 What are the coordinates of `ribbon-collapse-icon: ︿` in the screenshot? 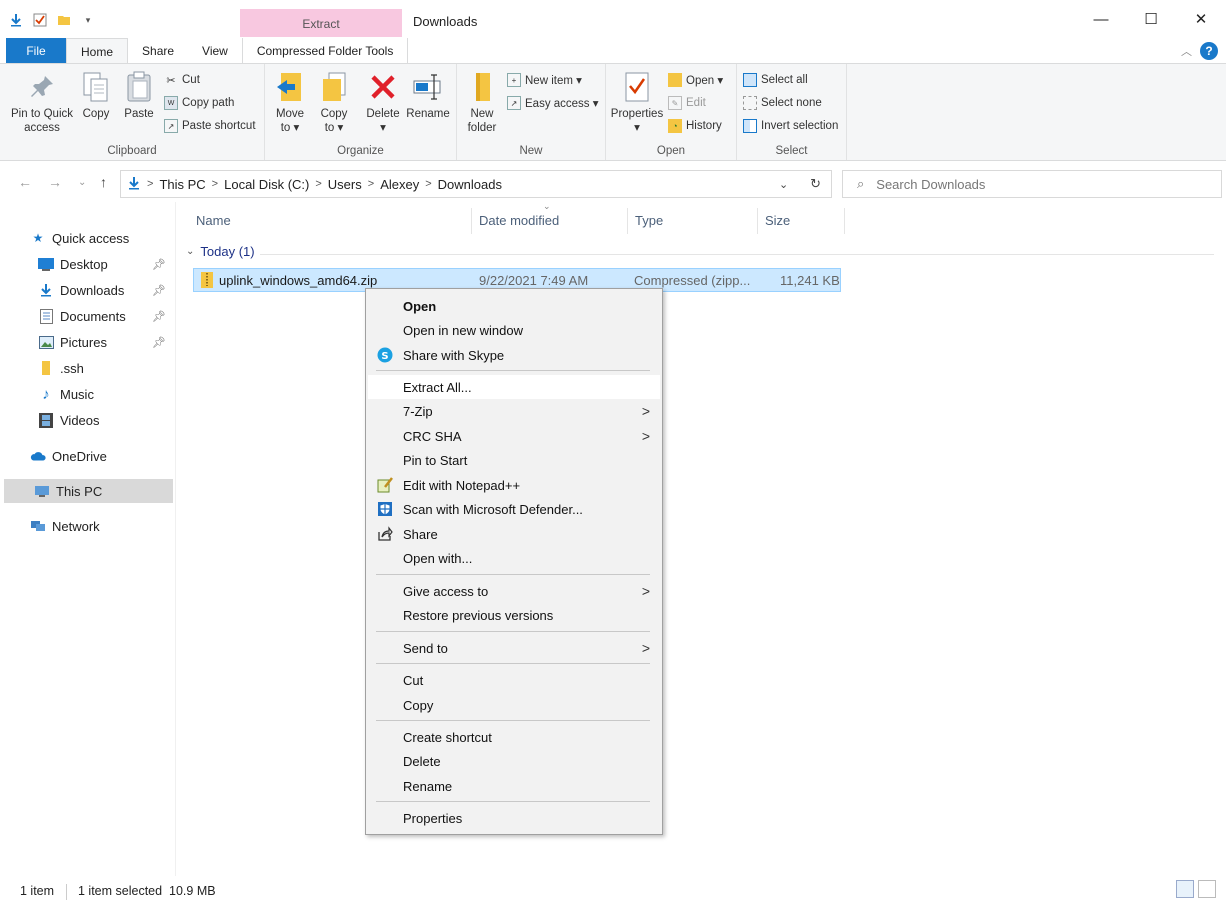 It's located at (1186, 51).